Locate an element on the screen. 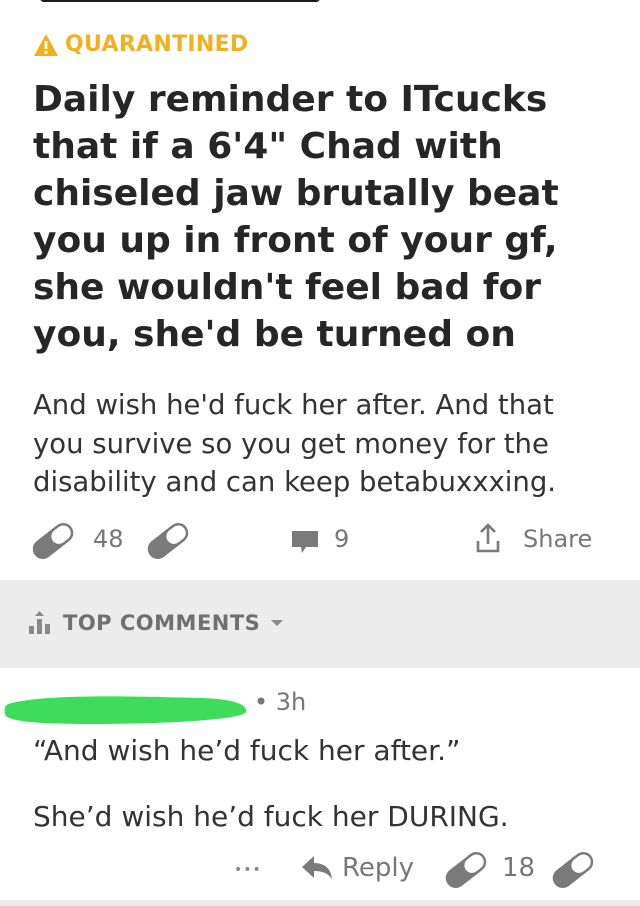  warning-icon is located at coordinates (46, 44).